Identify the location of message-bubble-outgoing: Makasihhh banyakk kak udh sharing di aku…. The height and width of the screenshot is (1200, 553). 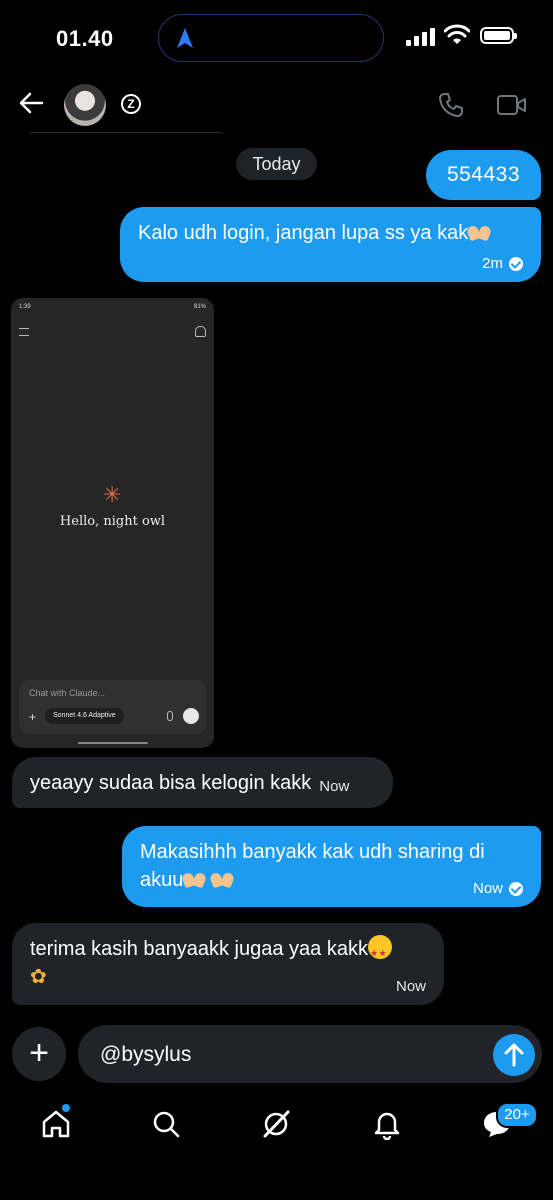
(331, 866).